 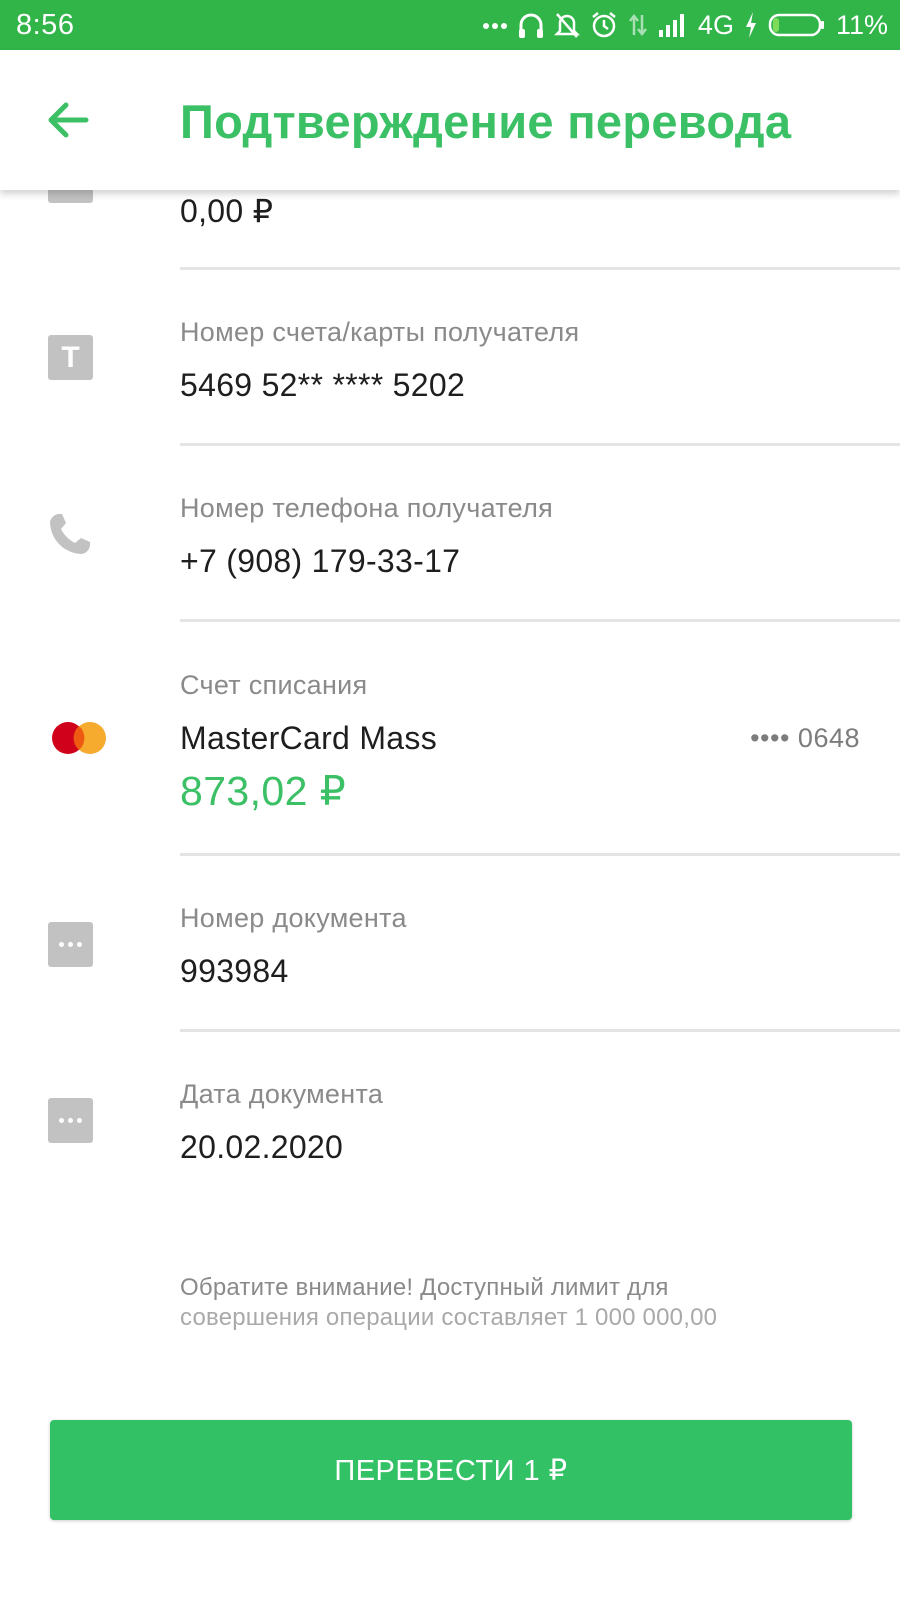 I want to click on recipient-account-value: 5469 52** **** 5202, so click(x=323, y=385).